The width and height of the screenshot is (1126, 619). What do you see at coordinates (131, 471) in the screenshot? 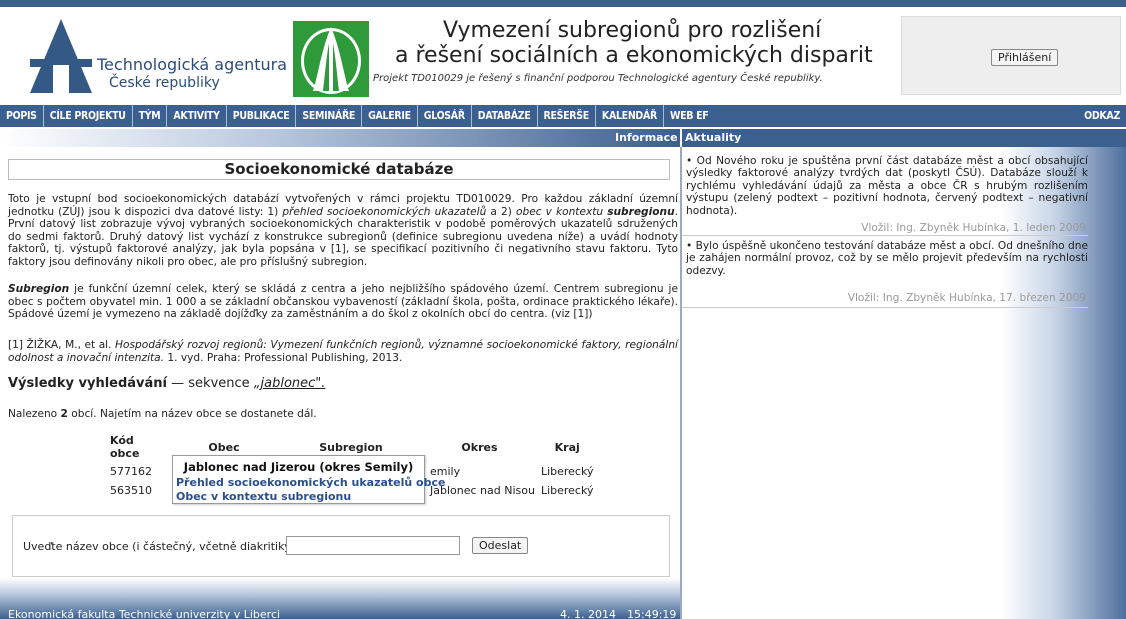
I see `cell-kod: 577162` at bounding box center [131, 471].